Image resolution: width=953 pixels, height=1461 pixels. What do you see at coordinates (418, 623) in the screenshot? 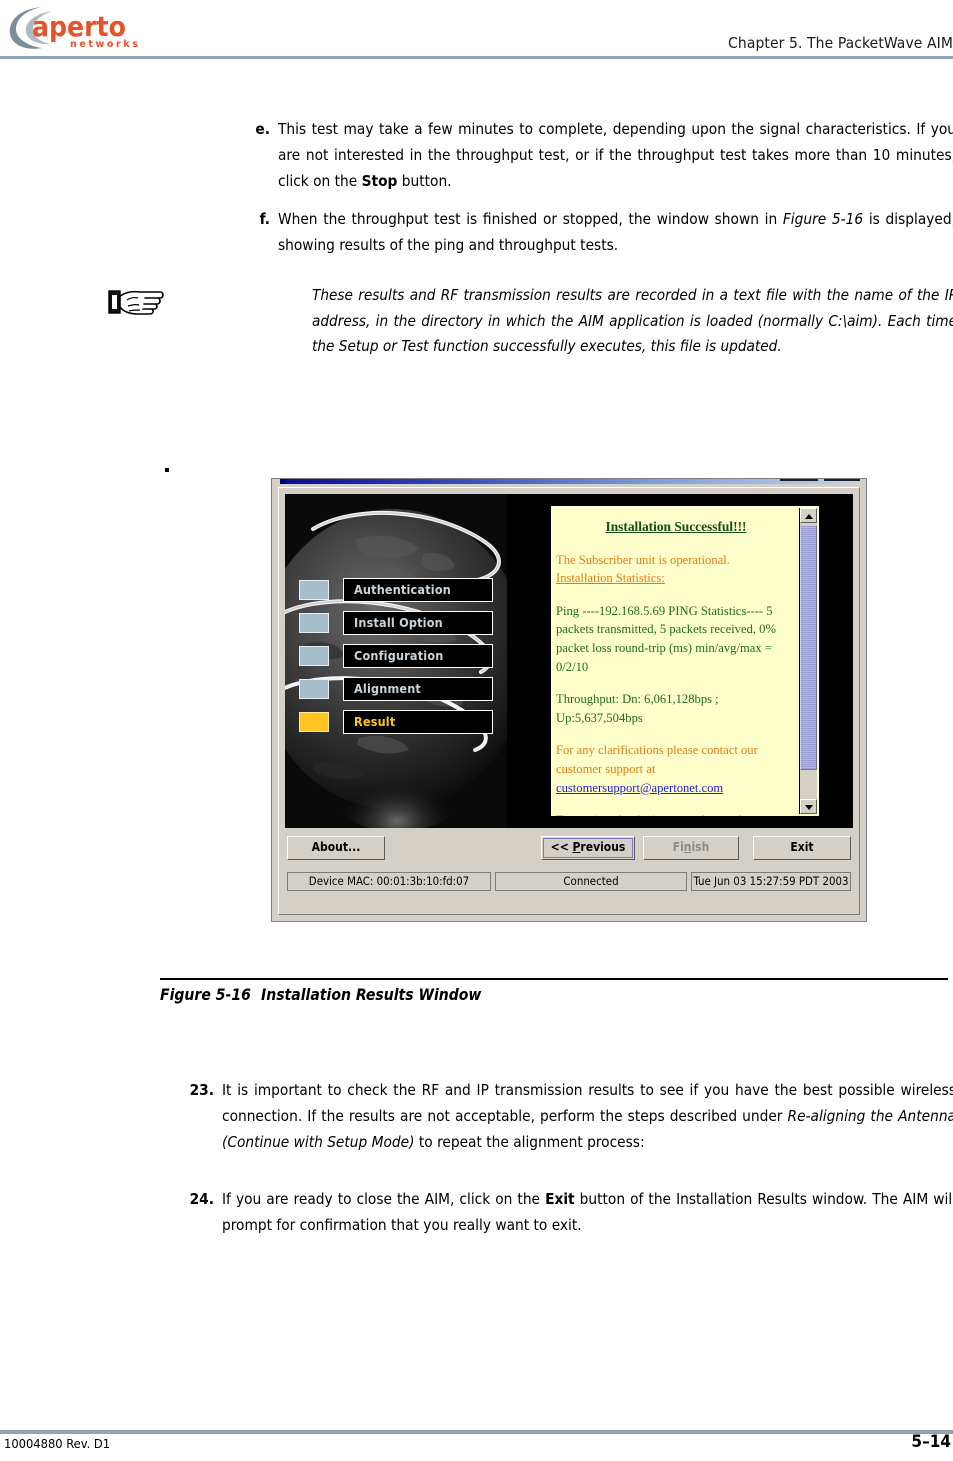
I see `nav-item-label: Install Option` at bounding box center [418, 623].